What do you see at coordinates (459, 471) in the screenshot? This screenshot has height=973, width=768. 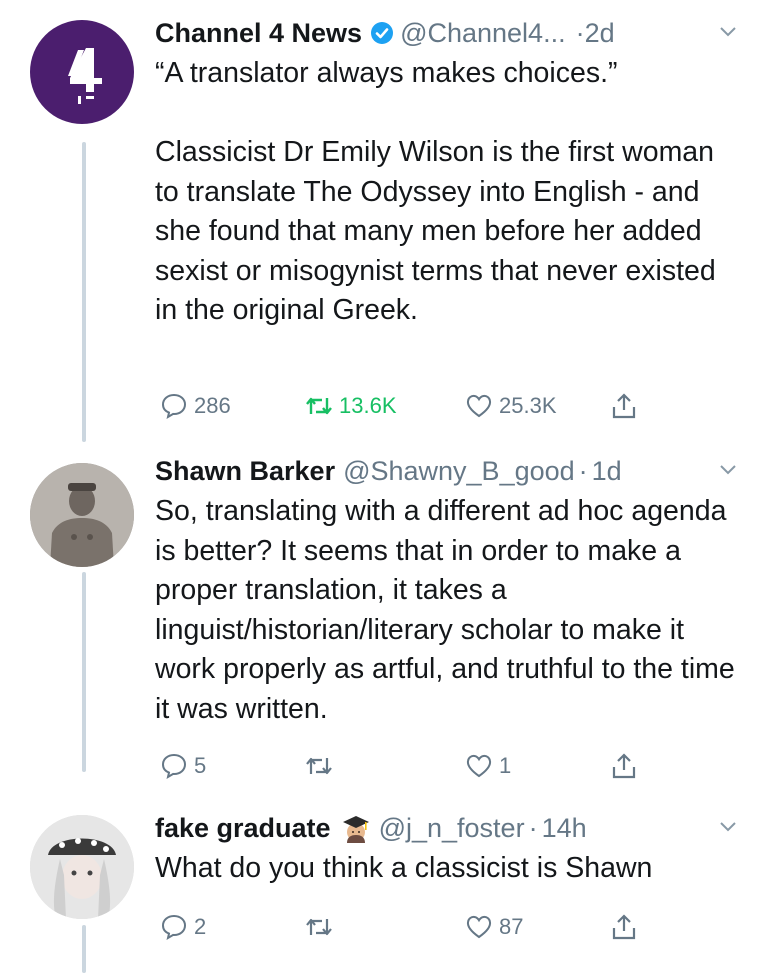 I see `user-handle: @Shawny_B_good` at bounding box center [459, 471].